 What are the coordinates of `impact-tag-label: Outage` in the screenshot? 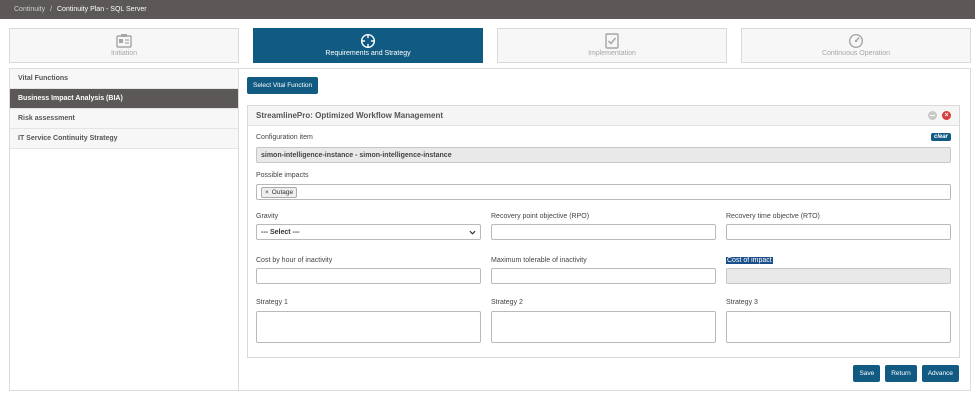 It's located at (282, 192).